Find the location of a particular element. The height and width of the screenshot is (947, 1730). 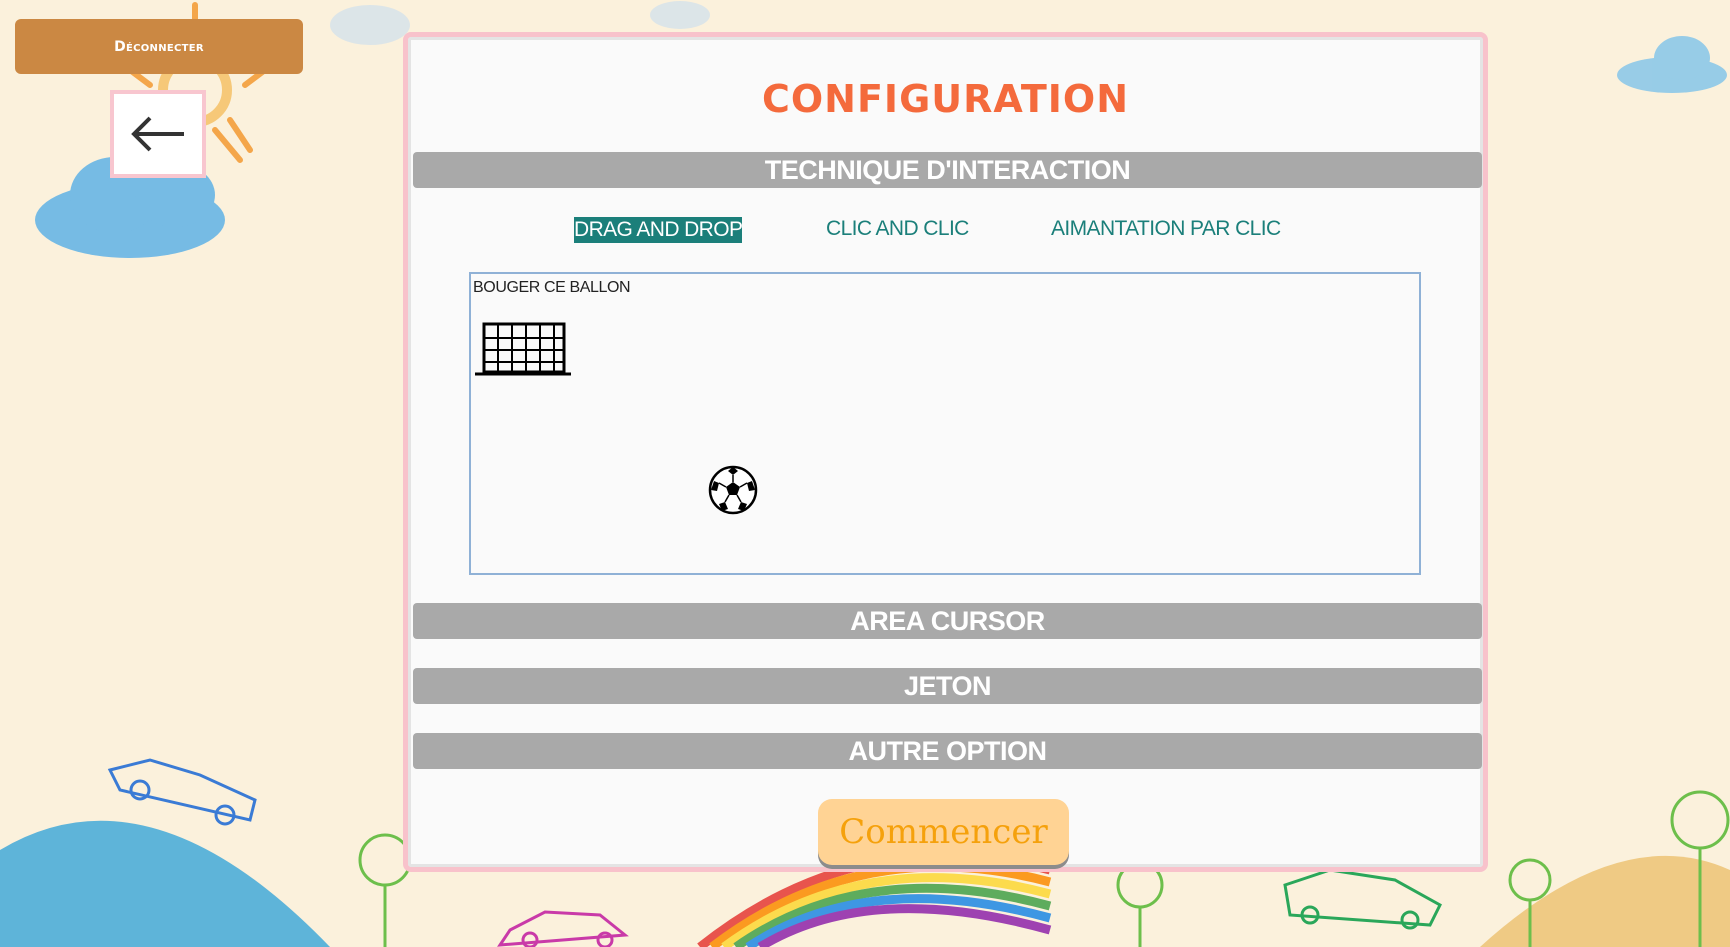

technique-aimantation-par-clic: AIMANTATION PAR CLIC is located at coordinates (1166, 229).